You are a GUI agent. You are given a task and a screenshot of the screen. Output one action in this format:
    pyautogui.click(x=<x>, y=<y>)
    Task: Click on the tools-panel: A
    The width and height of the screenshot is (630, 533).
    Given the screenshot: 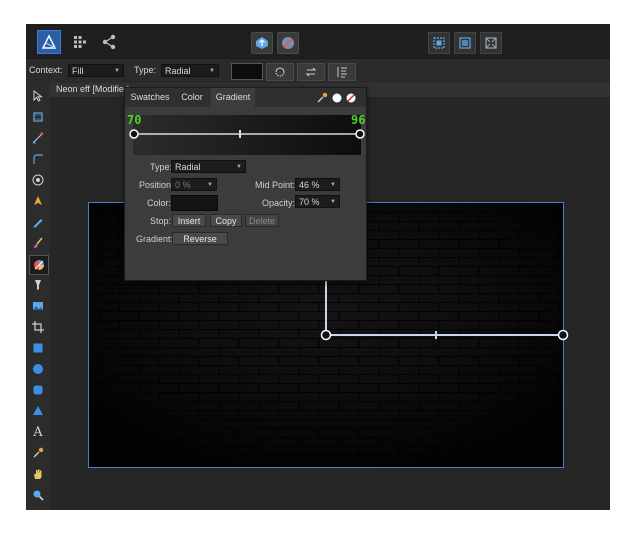 What is the action you would take?
    pyautogui.click(x=38, y=296)
    